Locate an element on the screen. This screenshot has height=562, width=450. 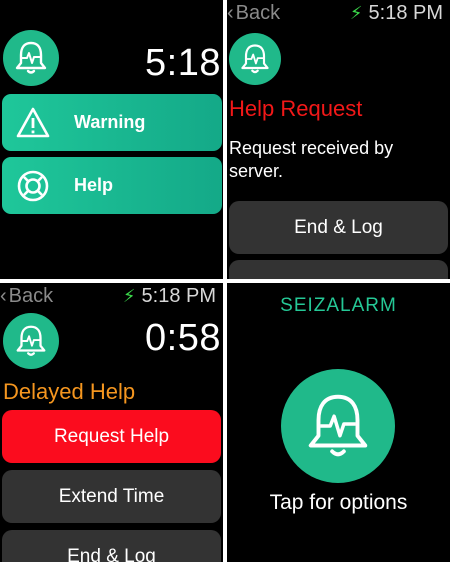
help-button: Help is located at coordinates (112, 185).